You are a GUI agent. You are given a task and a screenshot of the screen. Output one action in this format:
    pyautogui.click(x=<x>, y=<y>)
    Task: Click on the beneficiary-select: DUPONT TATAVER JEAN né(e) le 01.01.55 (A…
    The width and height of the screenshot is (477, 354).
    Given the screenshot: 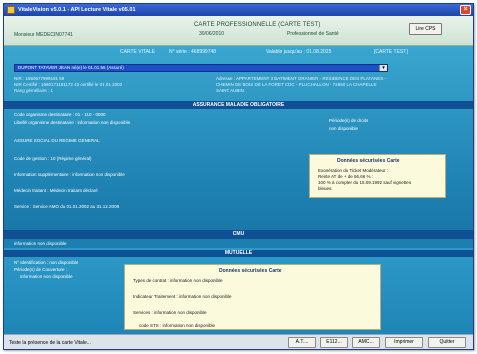 What is the action you would take?
    pyautogui.click(x=201, y=68)
    